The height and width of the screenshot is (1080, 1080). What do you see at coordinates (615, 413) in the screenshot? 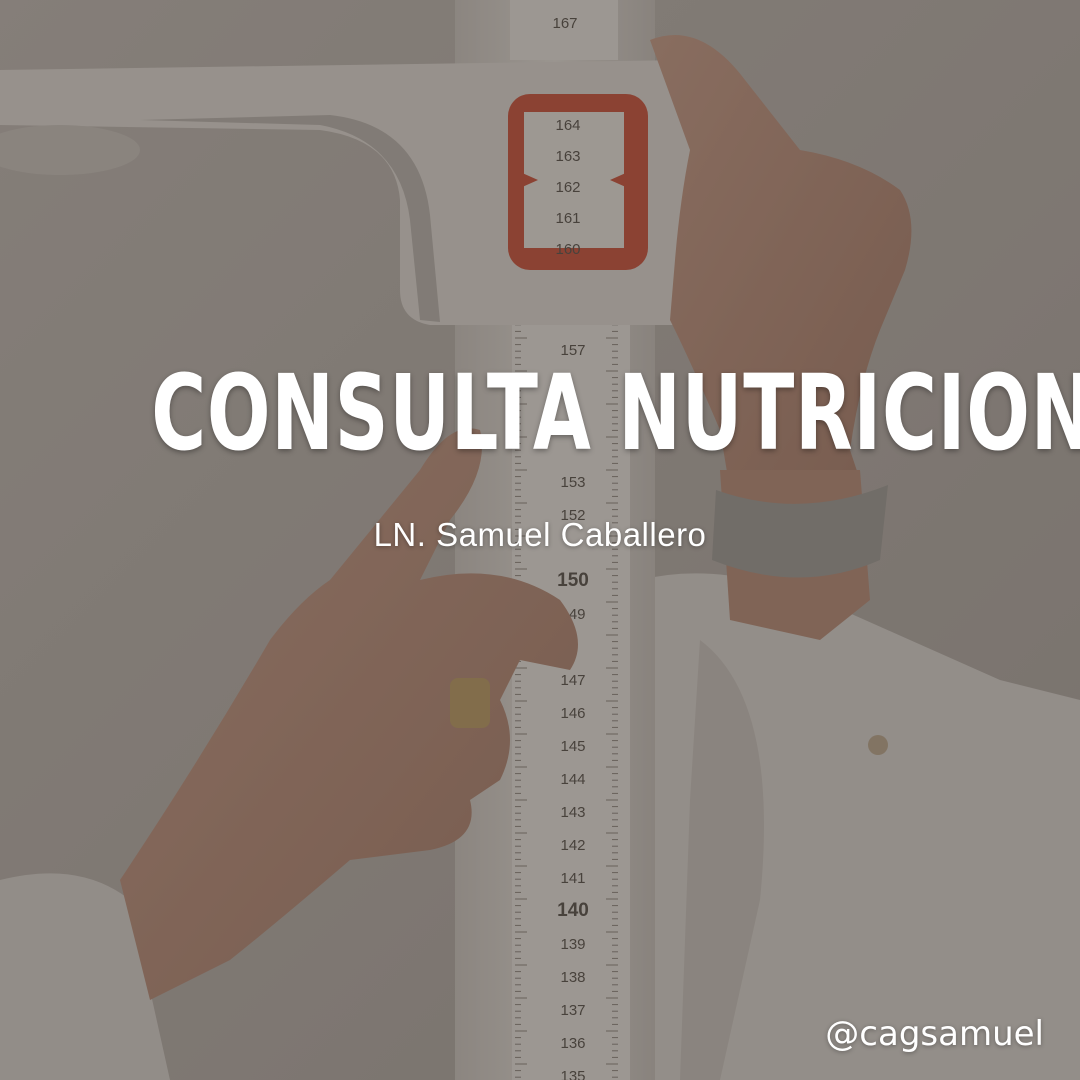
I see `post-title: CONSULTA NUTRICIONAL` at bounding box center [615, 413].